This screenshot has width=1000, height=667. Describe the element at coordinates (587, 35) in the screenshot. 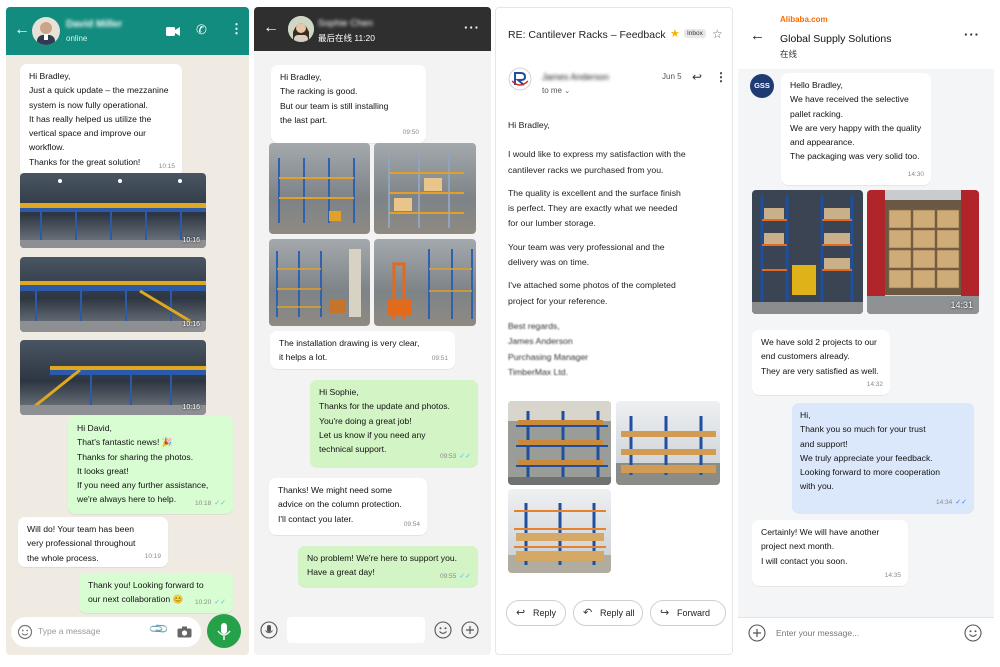

I see `email-subject: RE: Cantilever Racks – Feedback` at that location.